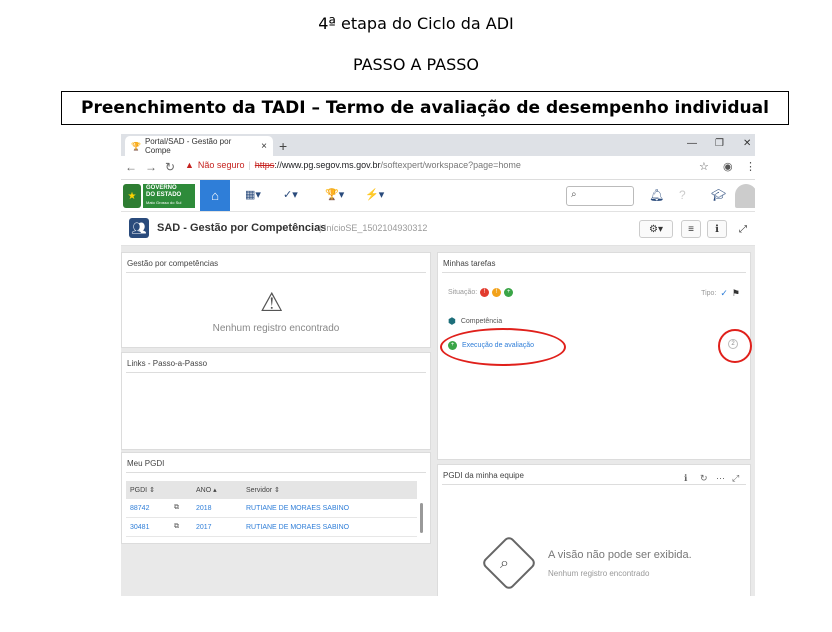  I want to click on column-header-servidor: Servidor ⇕, so click(329, 490).